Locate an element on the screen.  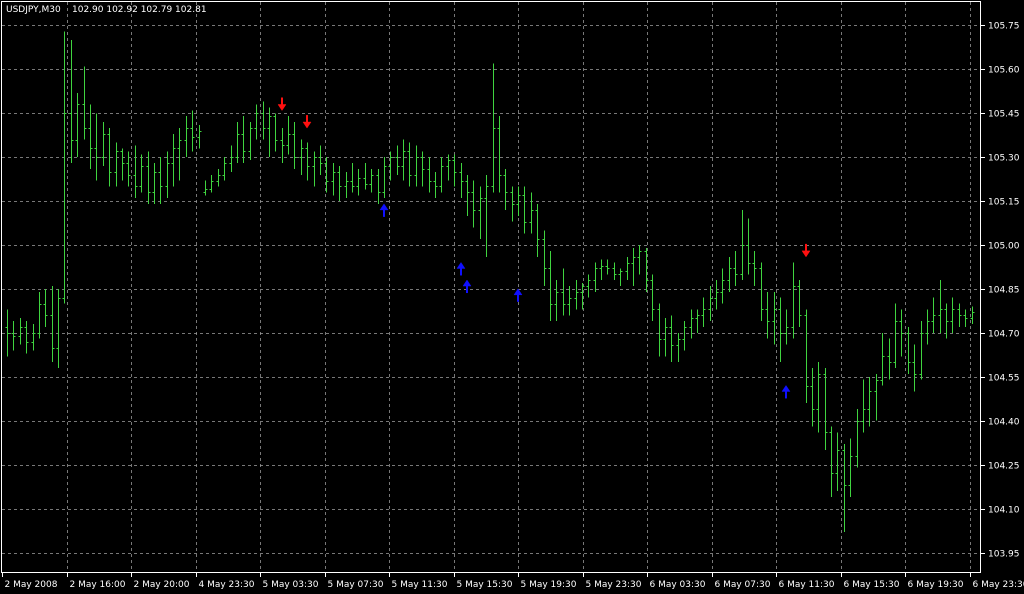
x-tick-label: 6 May 07:30 is located at coordinates (743, 585).